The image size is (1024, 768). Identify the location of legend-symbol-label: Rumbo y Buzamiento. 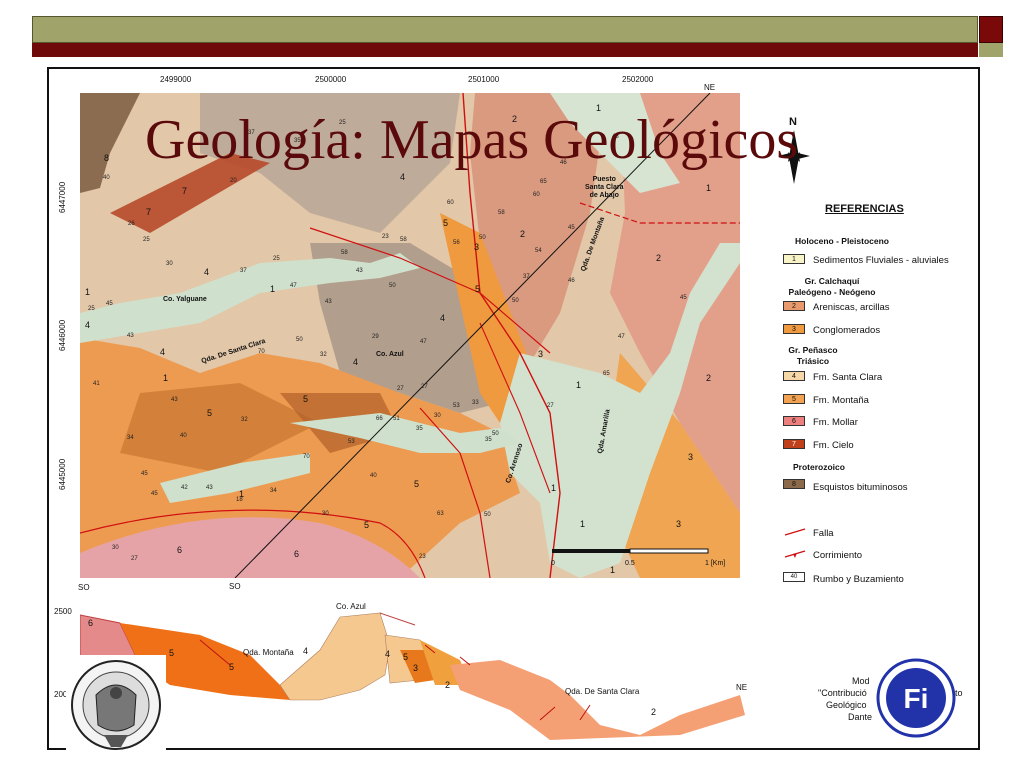
(858, 579).